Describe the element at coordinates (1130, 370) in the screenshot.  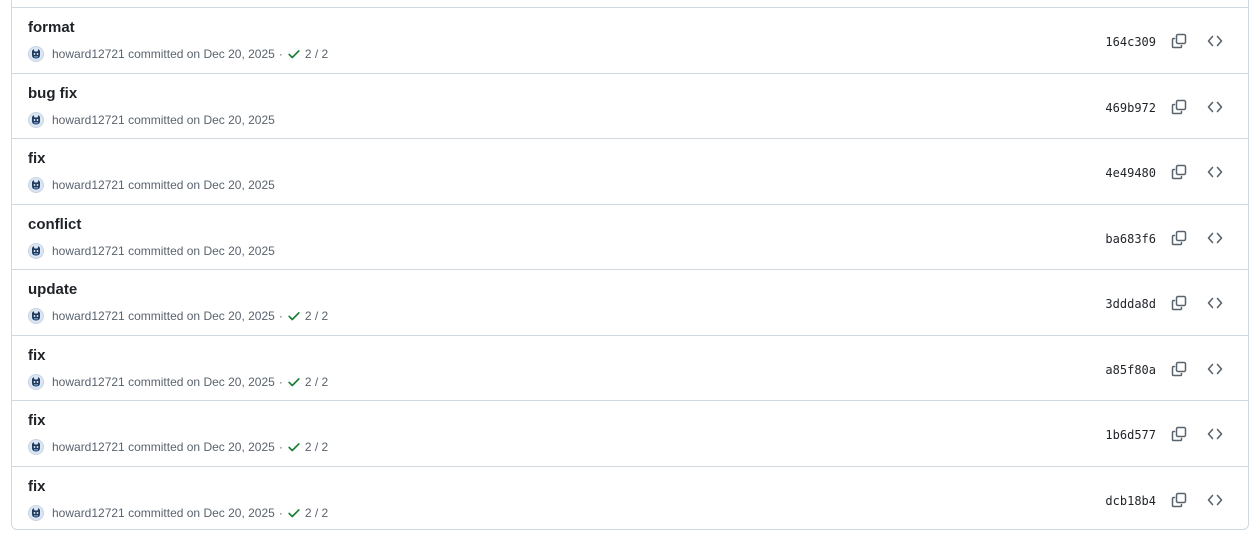
I see `commit-sha: a85f80a` at that location.